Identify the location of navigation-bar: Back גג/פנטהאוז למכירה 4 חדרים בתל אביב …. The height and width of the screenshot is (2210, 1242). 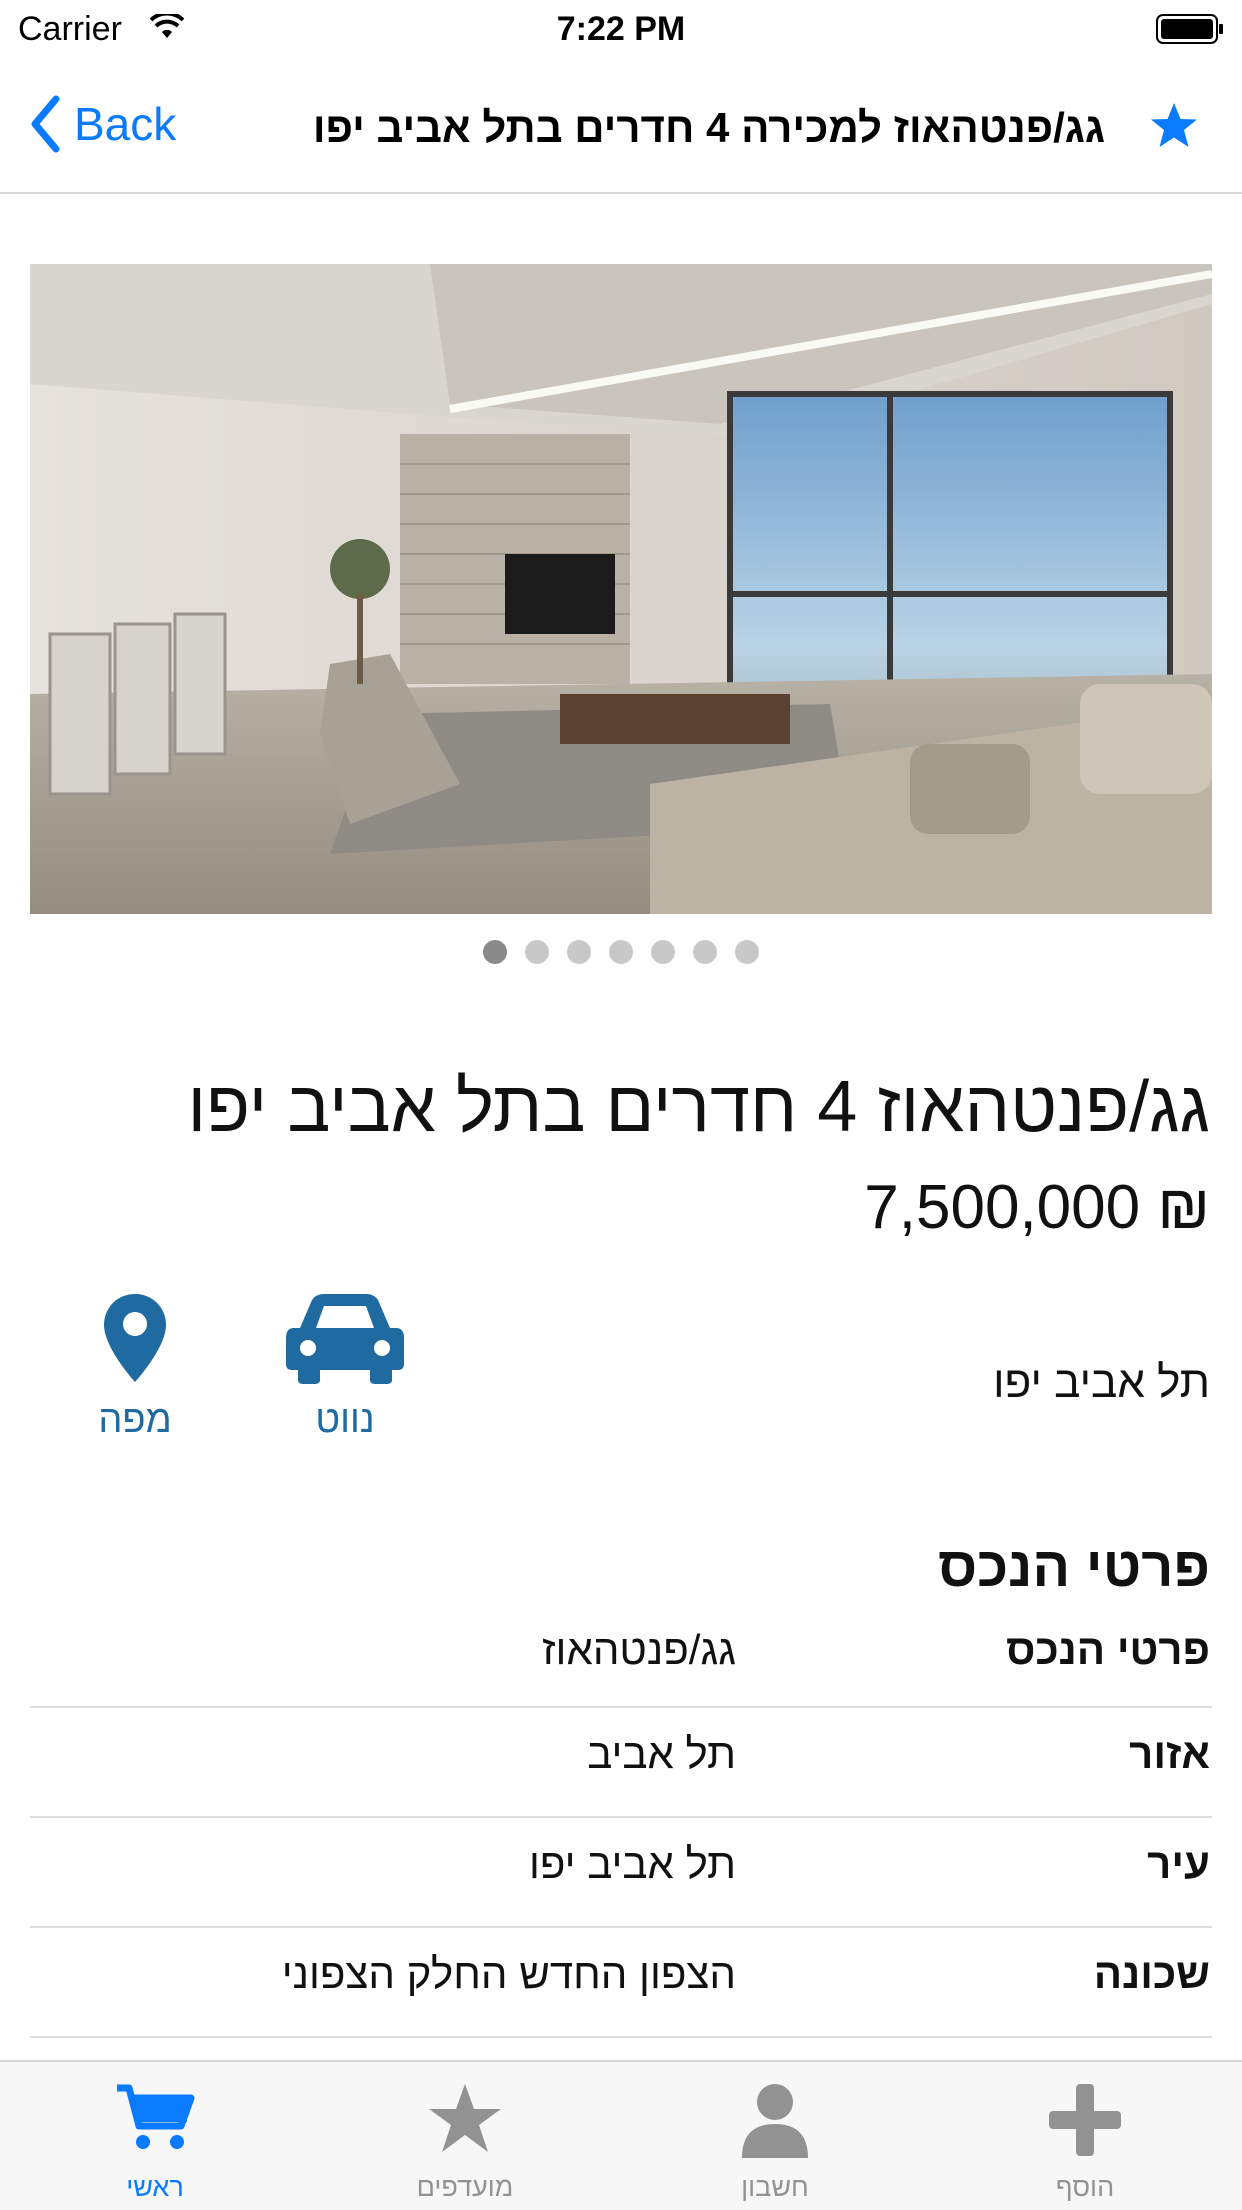
(621, 127).